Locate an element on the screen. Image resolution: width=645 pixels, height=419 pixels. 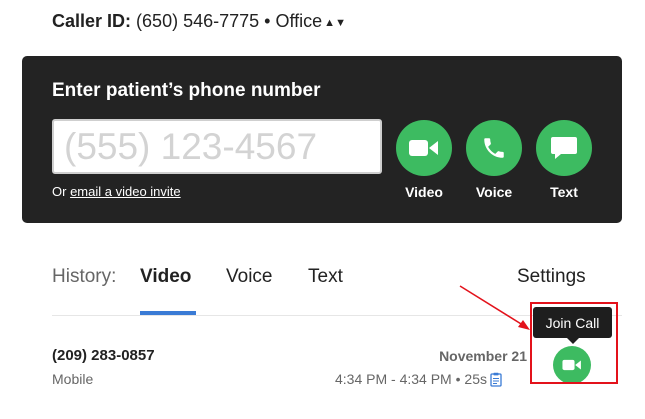
caller-id-number: (650) 546-7775 is located at coordinates (198, 21).